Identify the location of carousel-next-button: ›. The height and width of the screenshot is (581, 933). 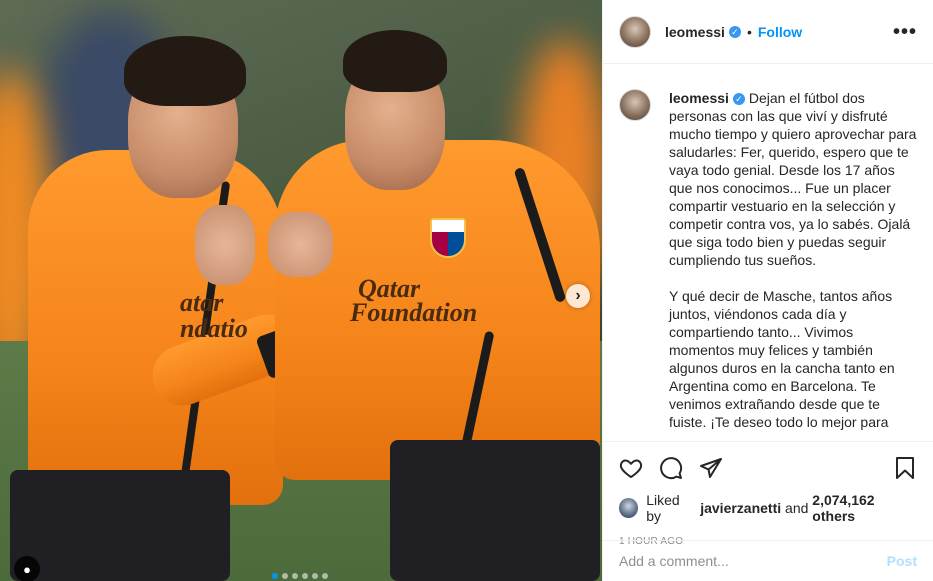
(578, 296).